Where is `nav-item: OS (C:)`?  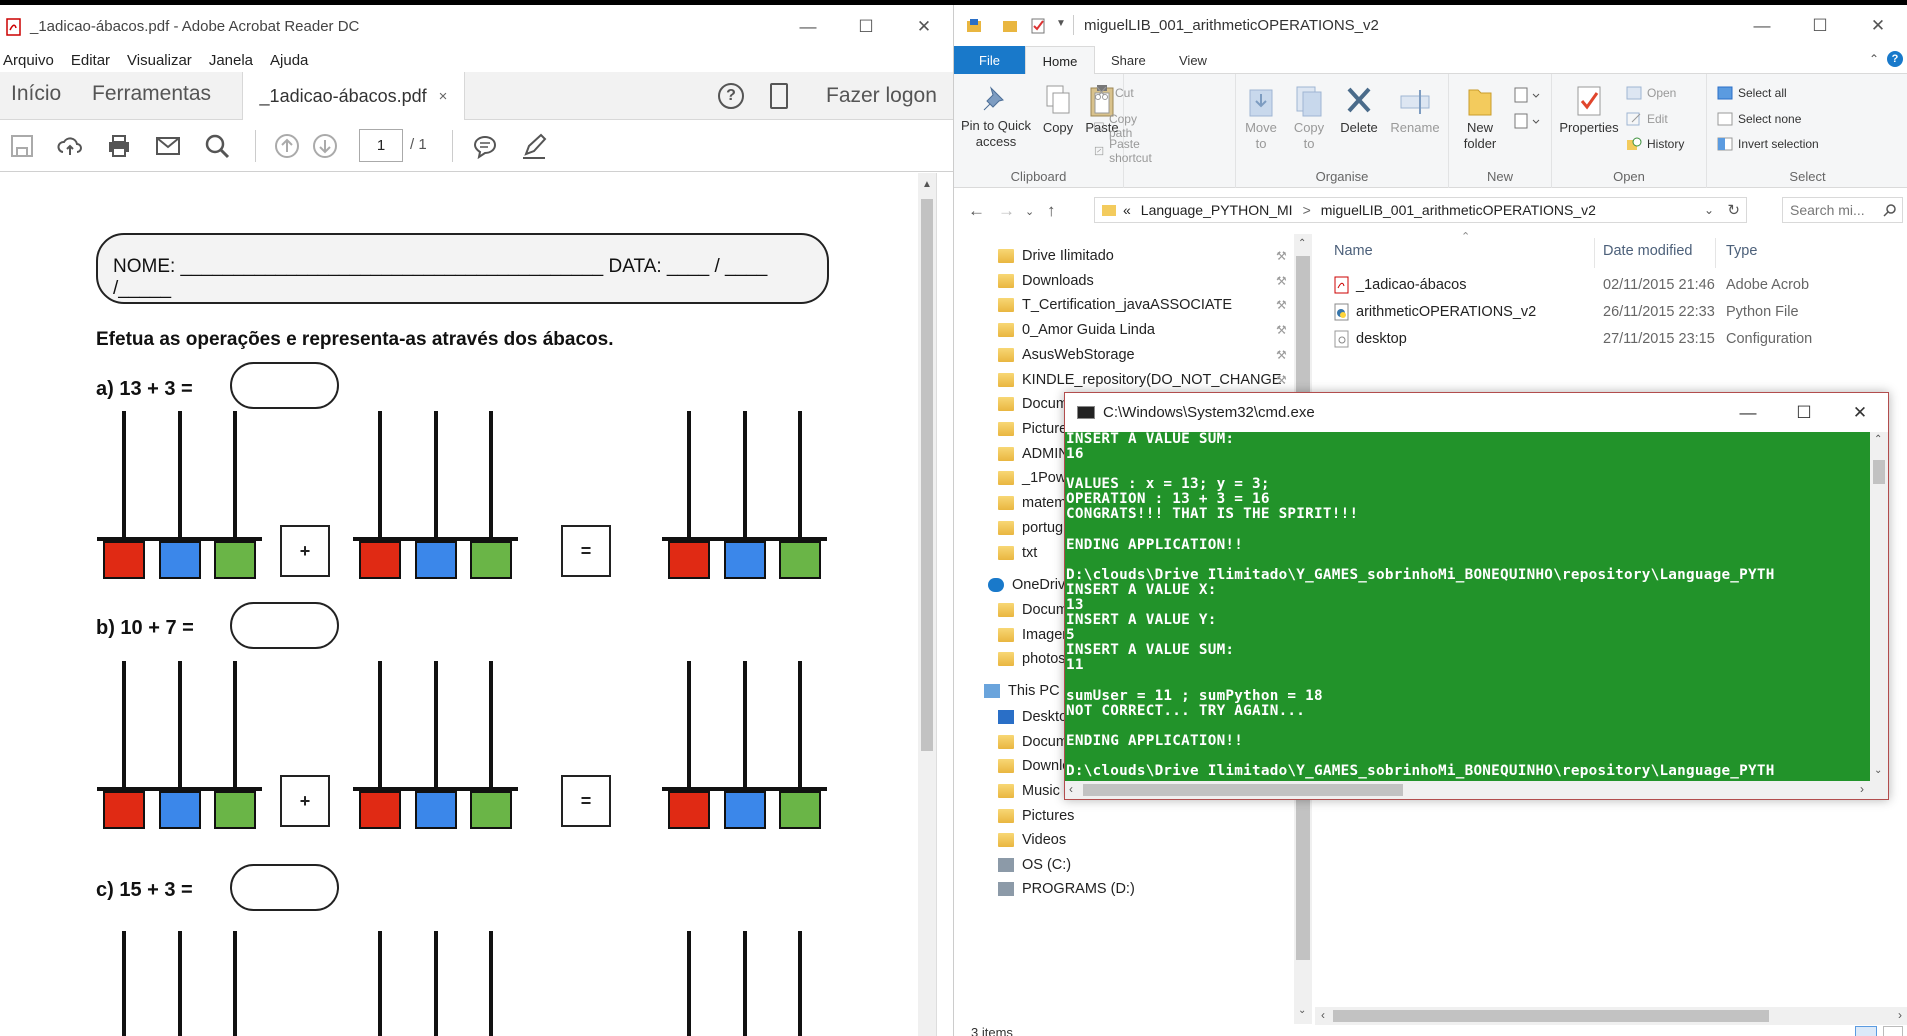 nav-item: OS (C:) is located at coordinates (1034, 865).